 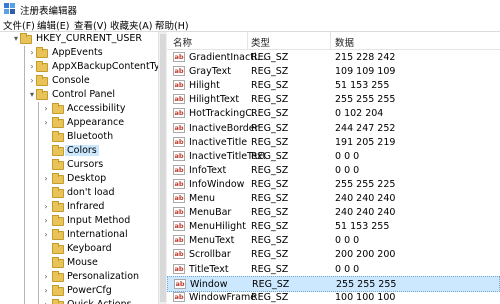 What do you see at coordinates (172, 25) in the screenshot?
I see `menu-help: 帮助(H)` at bounding box center [172, 25].